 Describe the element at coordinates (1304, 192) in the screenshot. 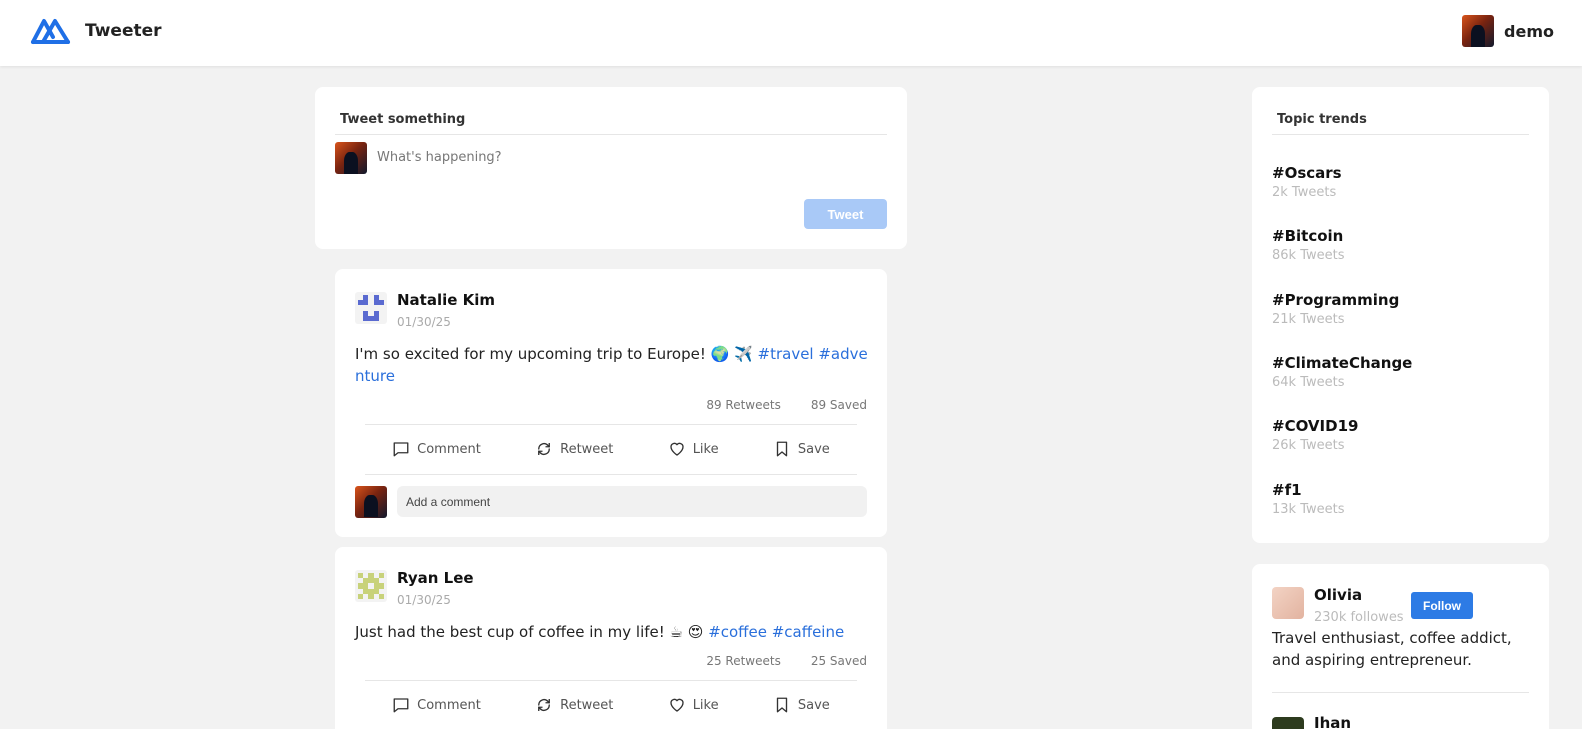

I see `trend-count: 2k Tweets` at that location.